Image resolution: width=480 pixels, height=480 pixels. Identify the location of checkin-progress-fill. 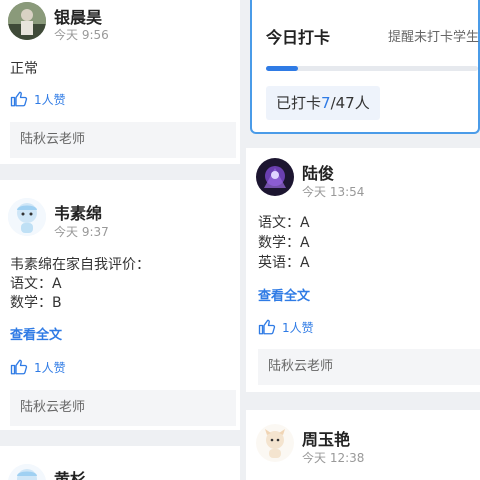
(282, 68).